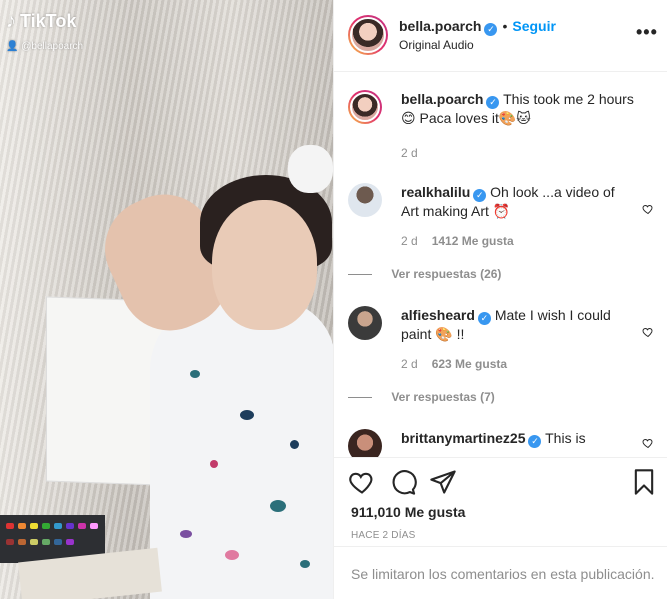 The width and height of the screenshot is (667, 599). Describe the element at coordinates (473, 241) in the screenshot. I see `comment-likes: 1412 Me gusta` at that location.